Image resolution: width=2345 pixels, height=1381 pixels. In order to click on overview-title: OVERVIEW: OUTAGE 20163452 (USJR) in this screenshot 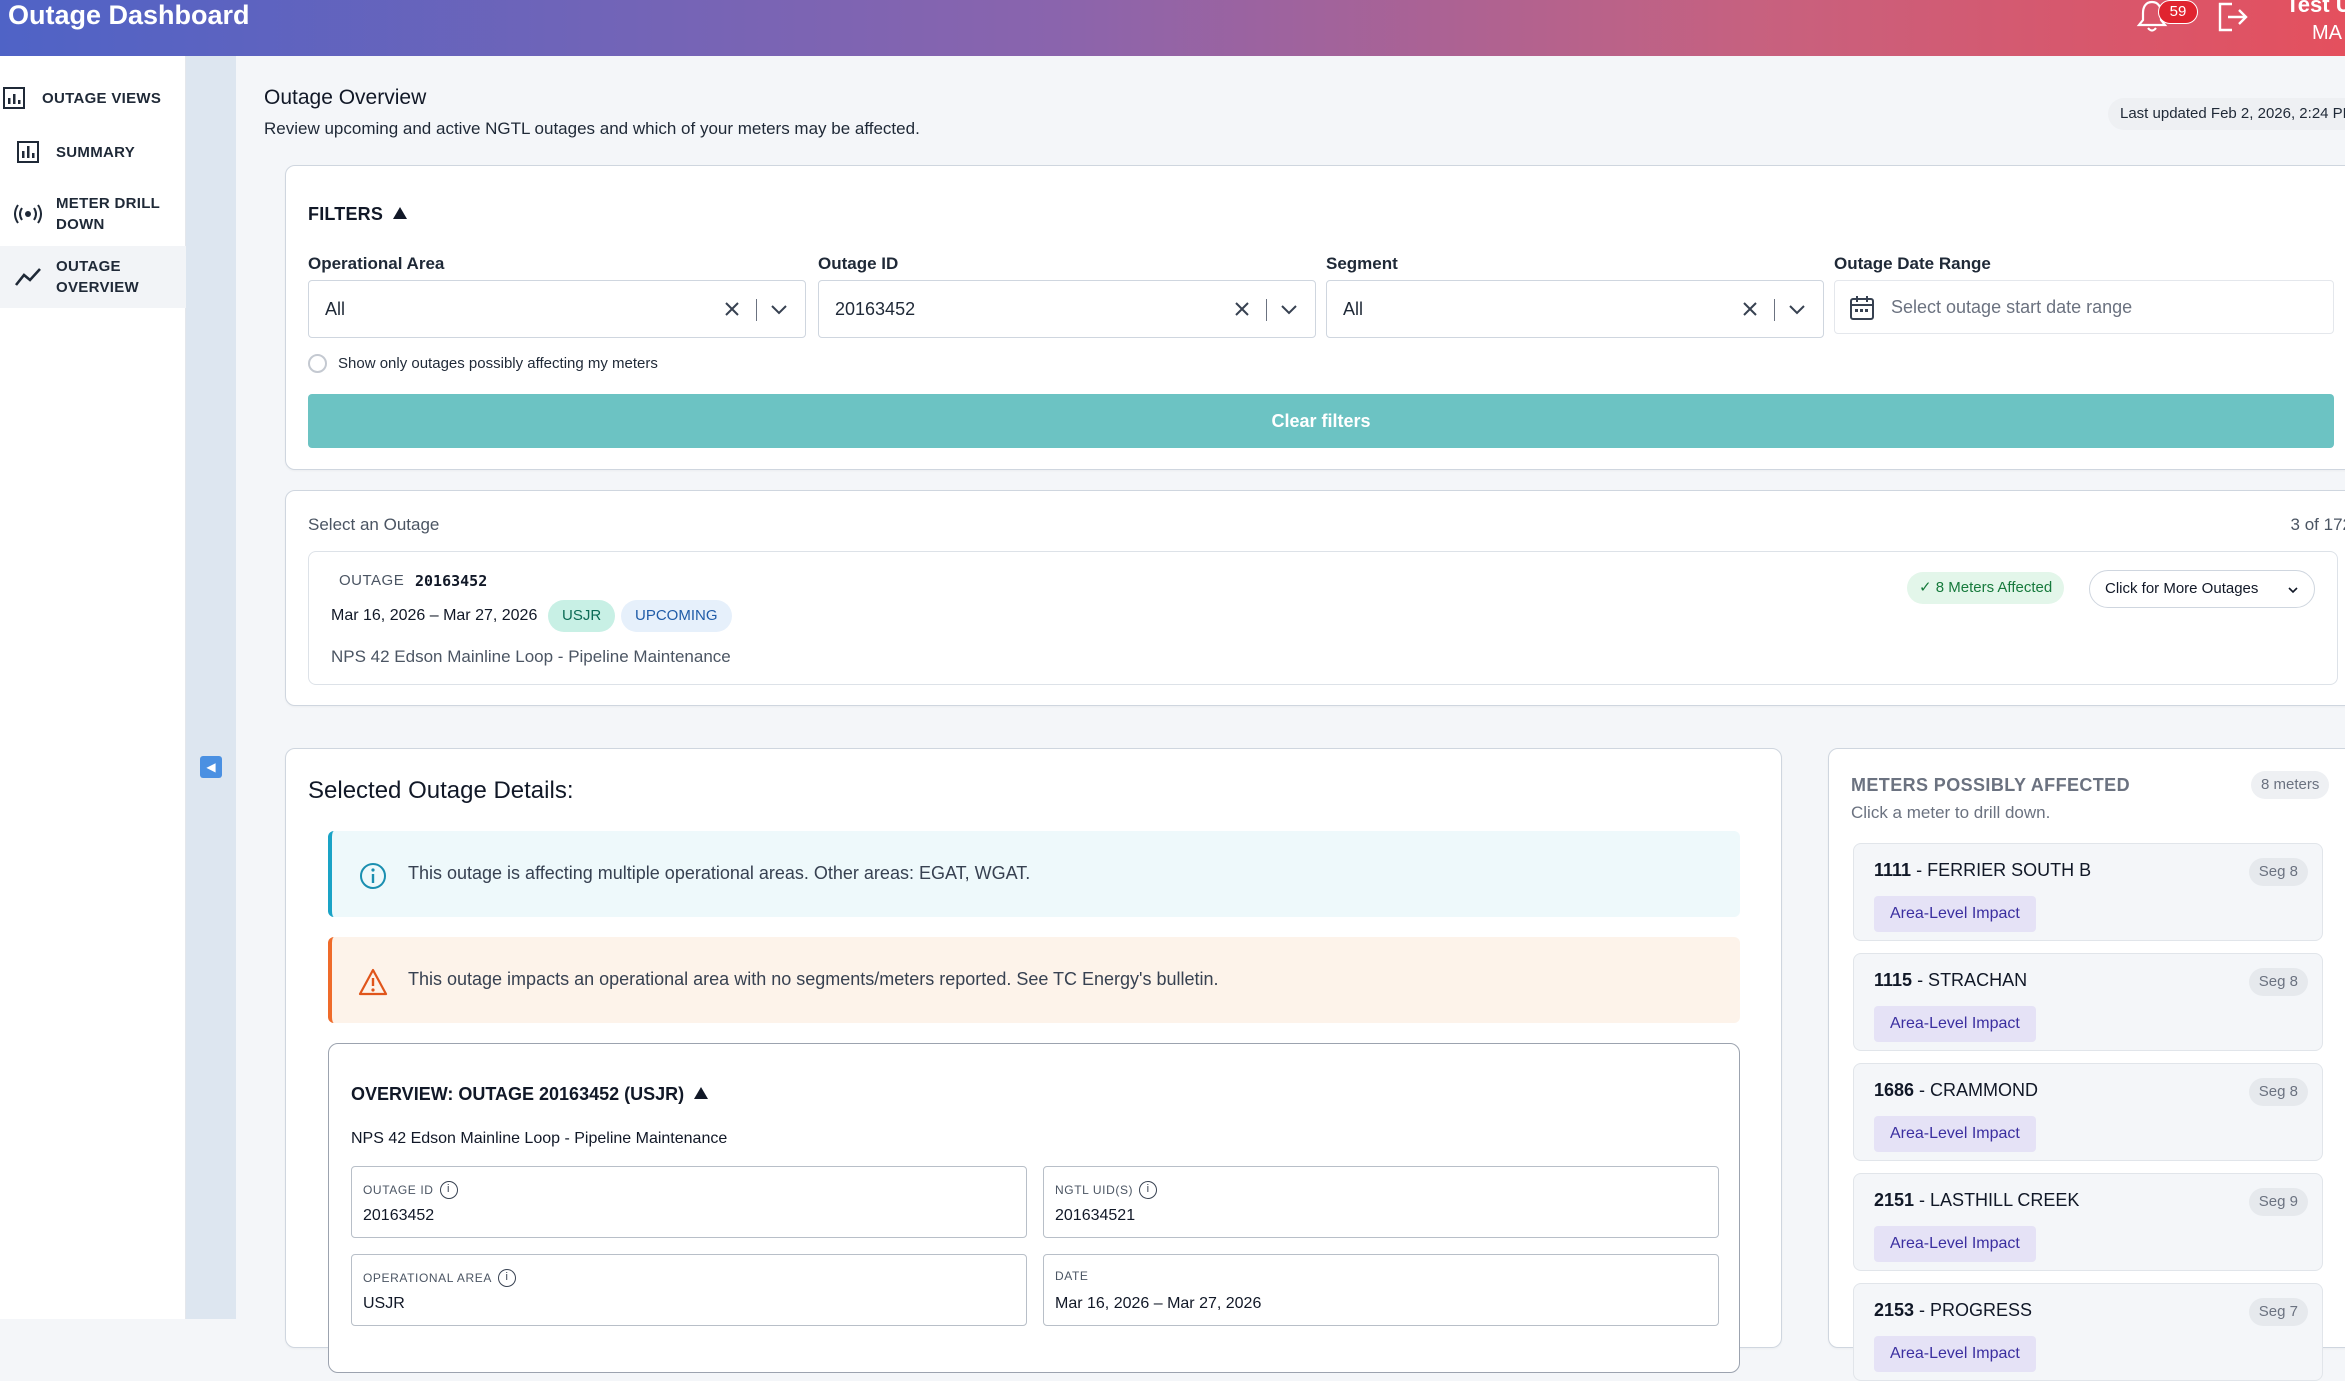, I will do `click(518, 1094)`.